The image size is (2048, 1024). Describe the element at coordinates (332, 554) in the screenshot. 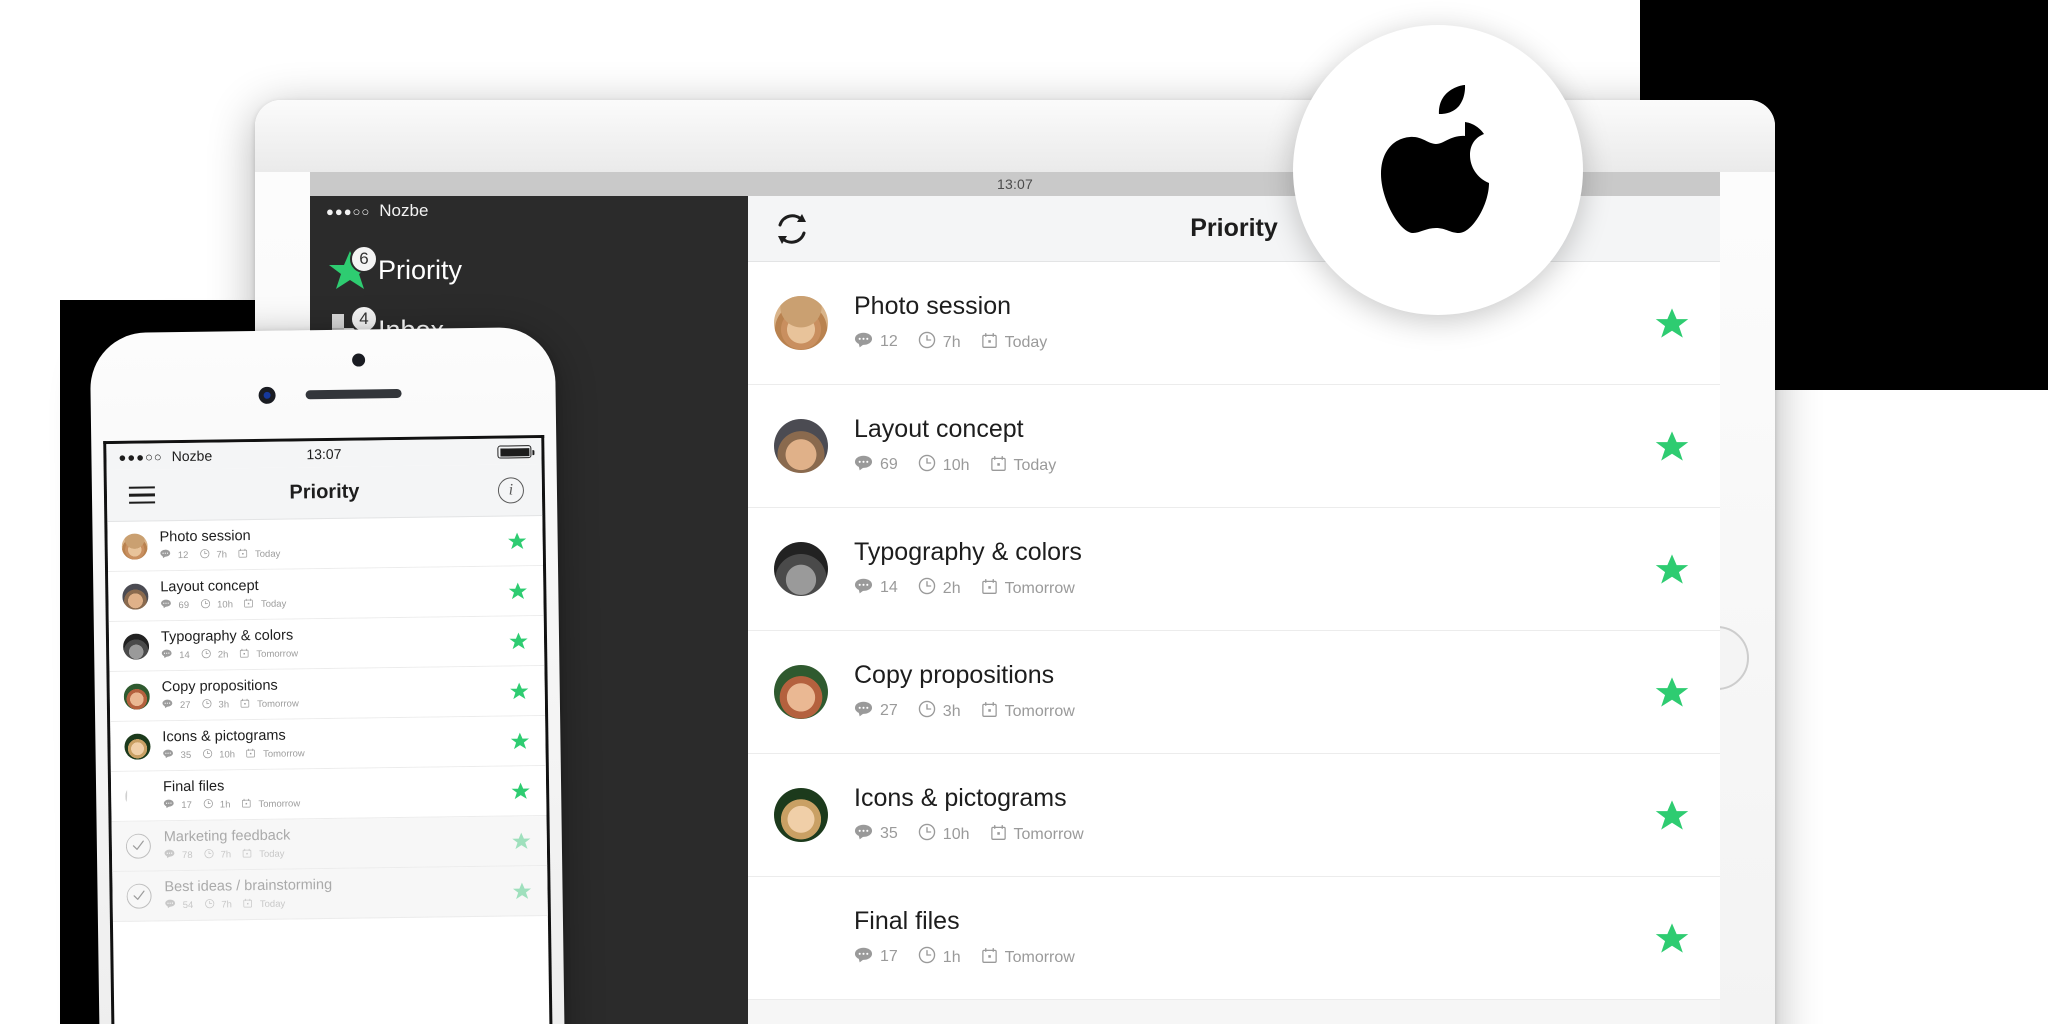

I see `task-meta: 12 7h Today` at that location.